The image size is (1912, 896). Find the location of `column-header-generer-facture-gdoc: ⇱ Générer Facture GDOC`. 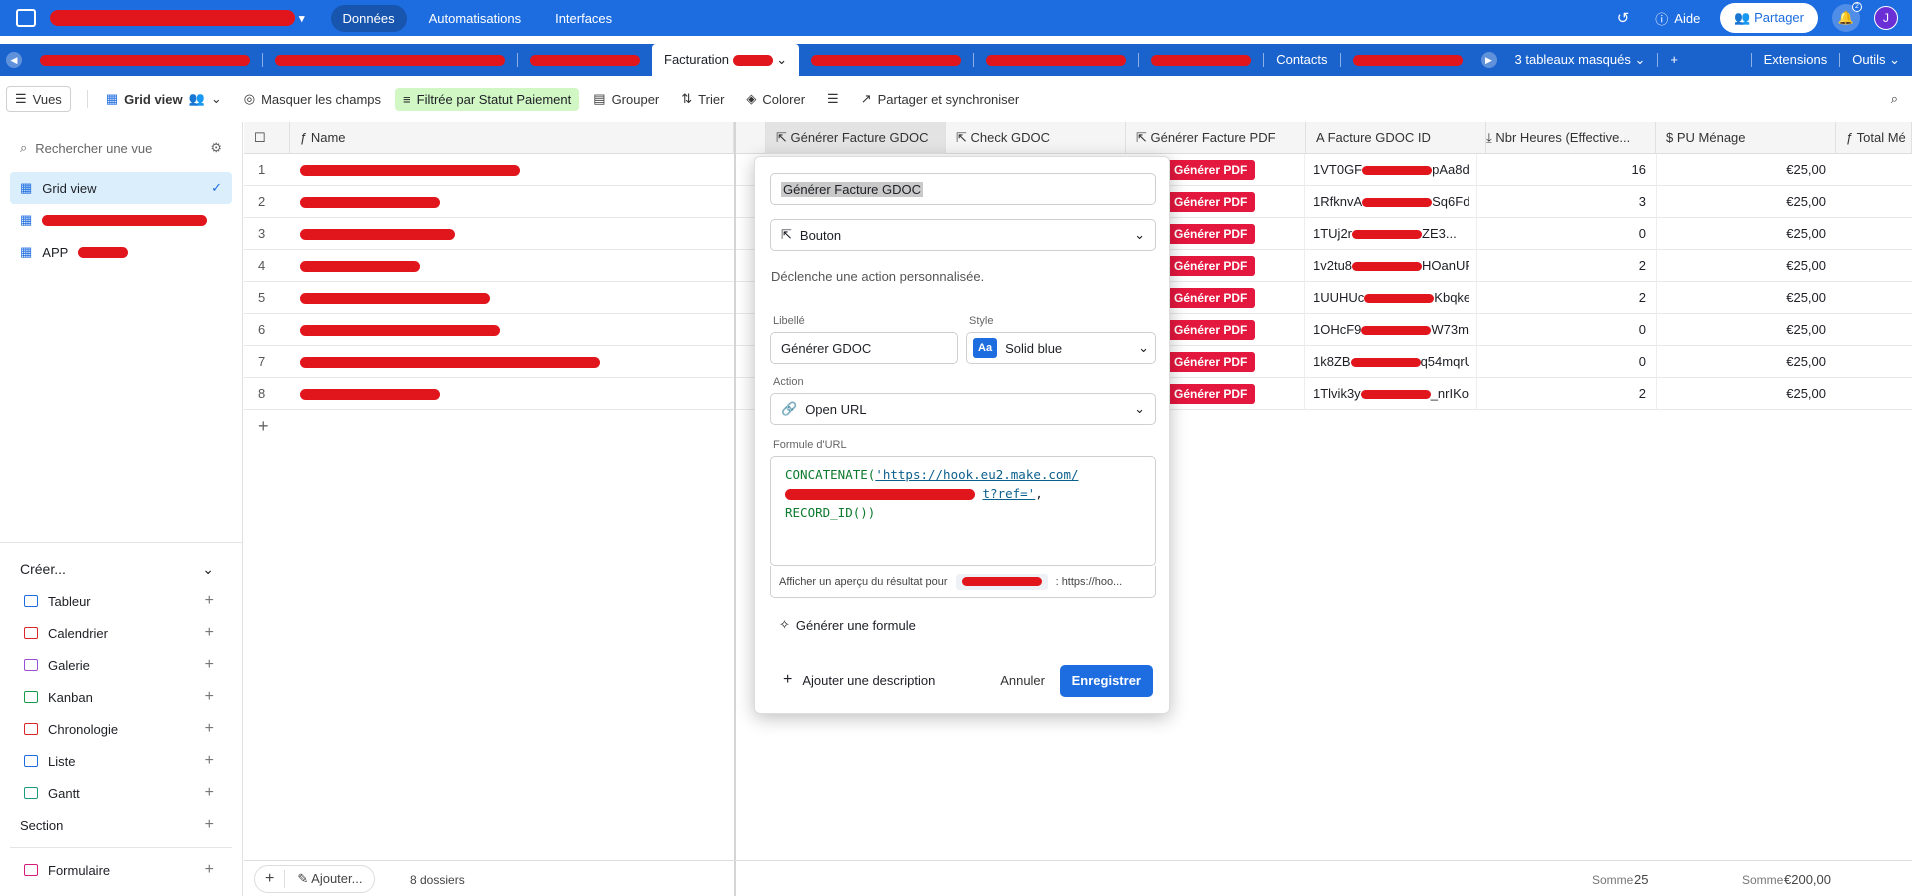

column-header-generer-facture-gdoc: ⇱ Générer Facture GDOC is located at coordinates (856, 138).